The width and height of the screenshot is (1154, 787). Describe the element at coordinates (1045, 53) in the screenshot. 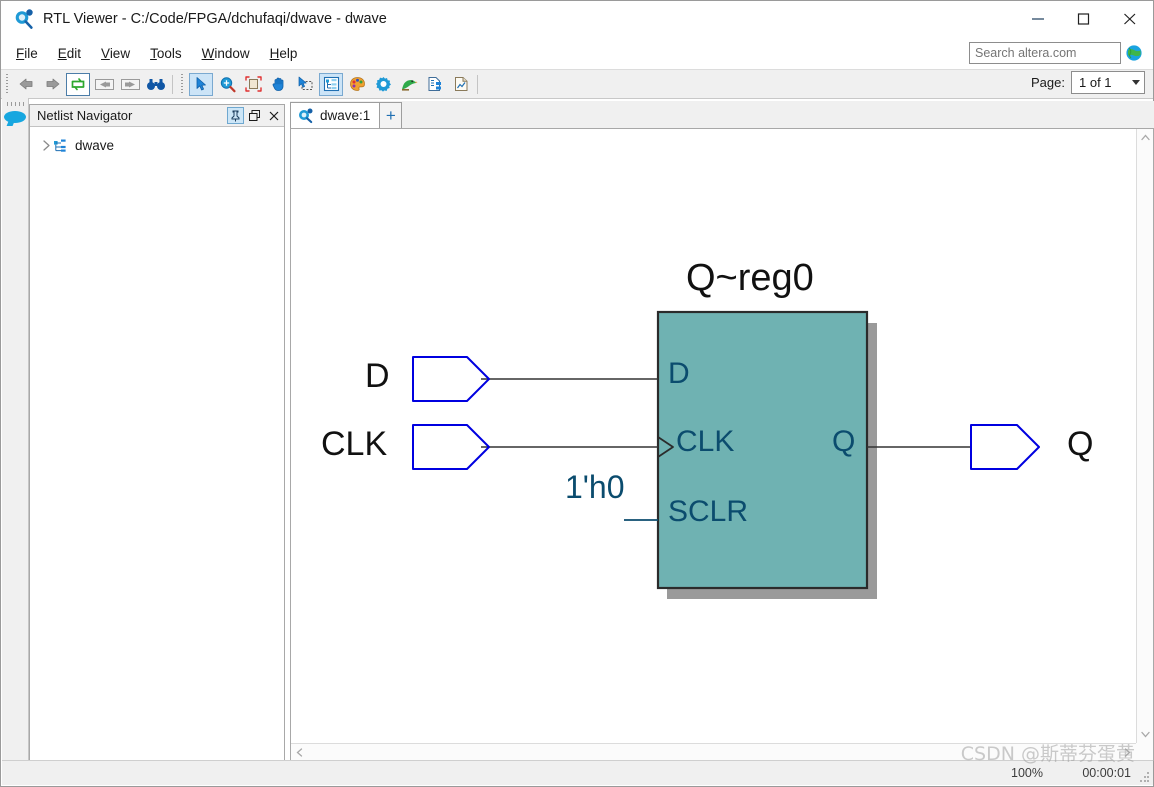

I see `search-input` at that location.